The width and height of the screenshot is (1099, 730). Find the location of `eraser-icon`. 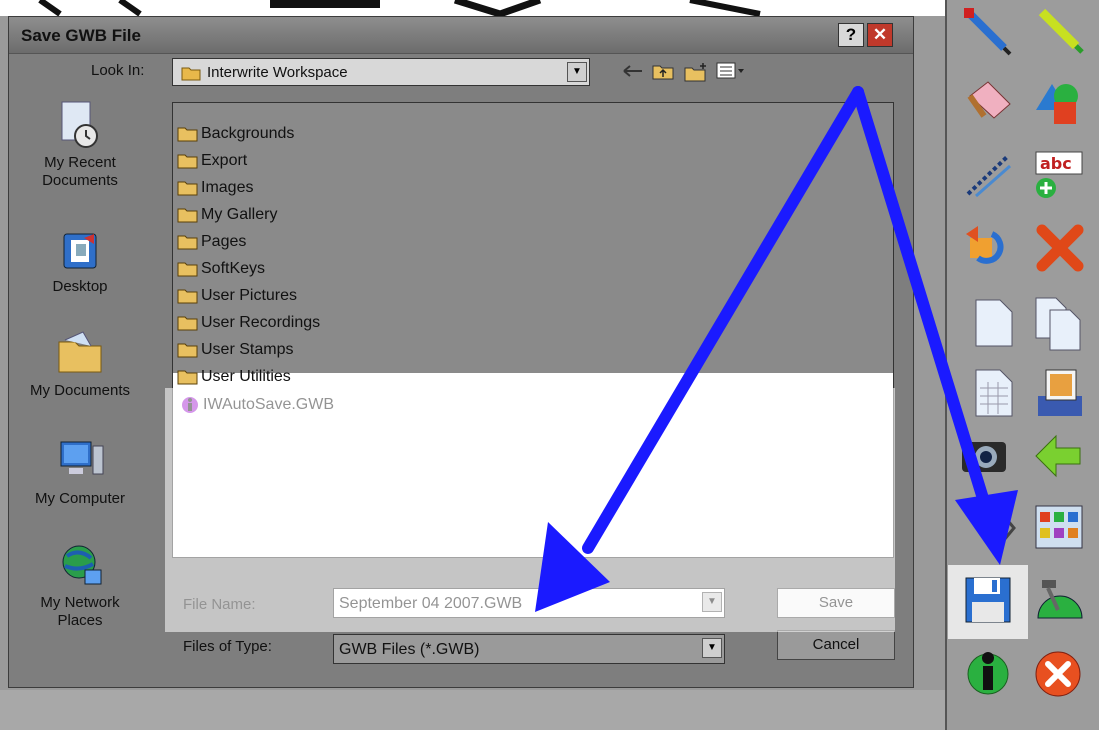

eraser-icon is located at coordinates (990, 104).